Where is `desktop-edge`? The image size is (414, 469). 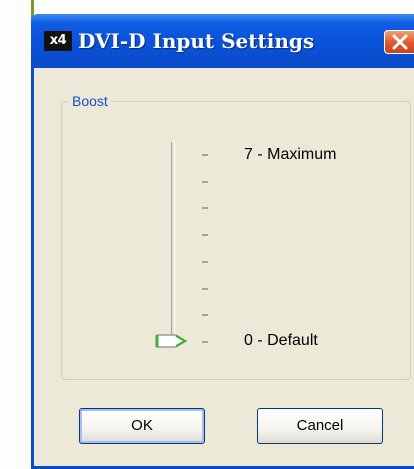 desktop-edge is located at coordinates (17, 234).